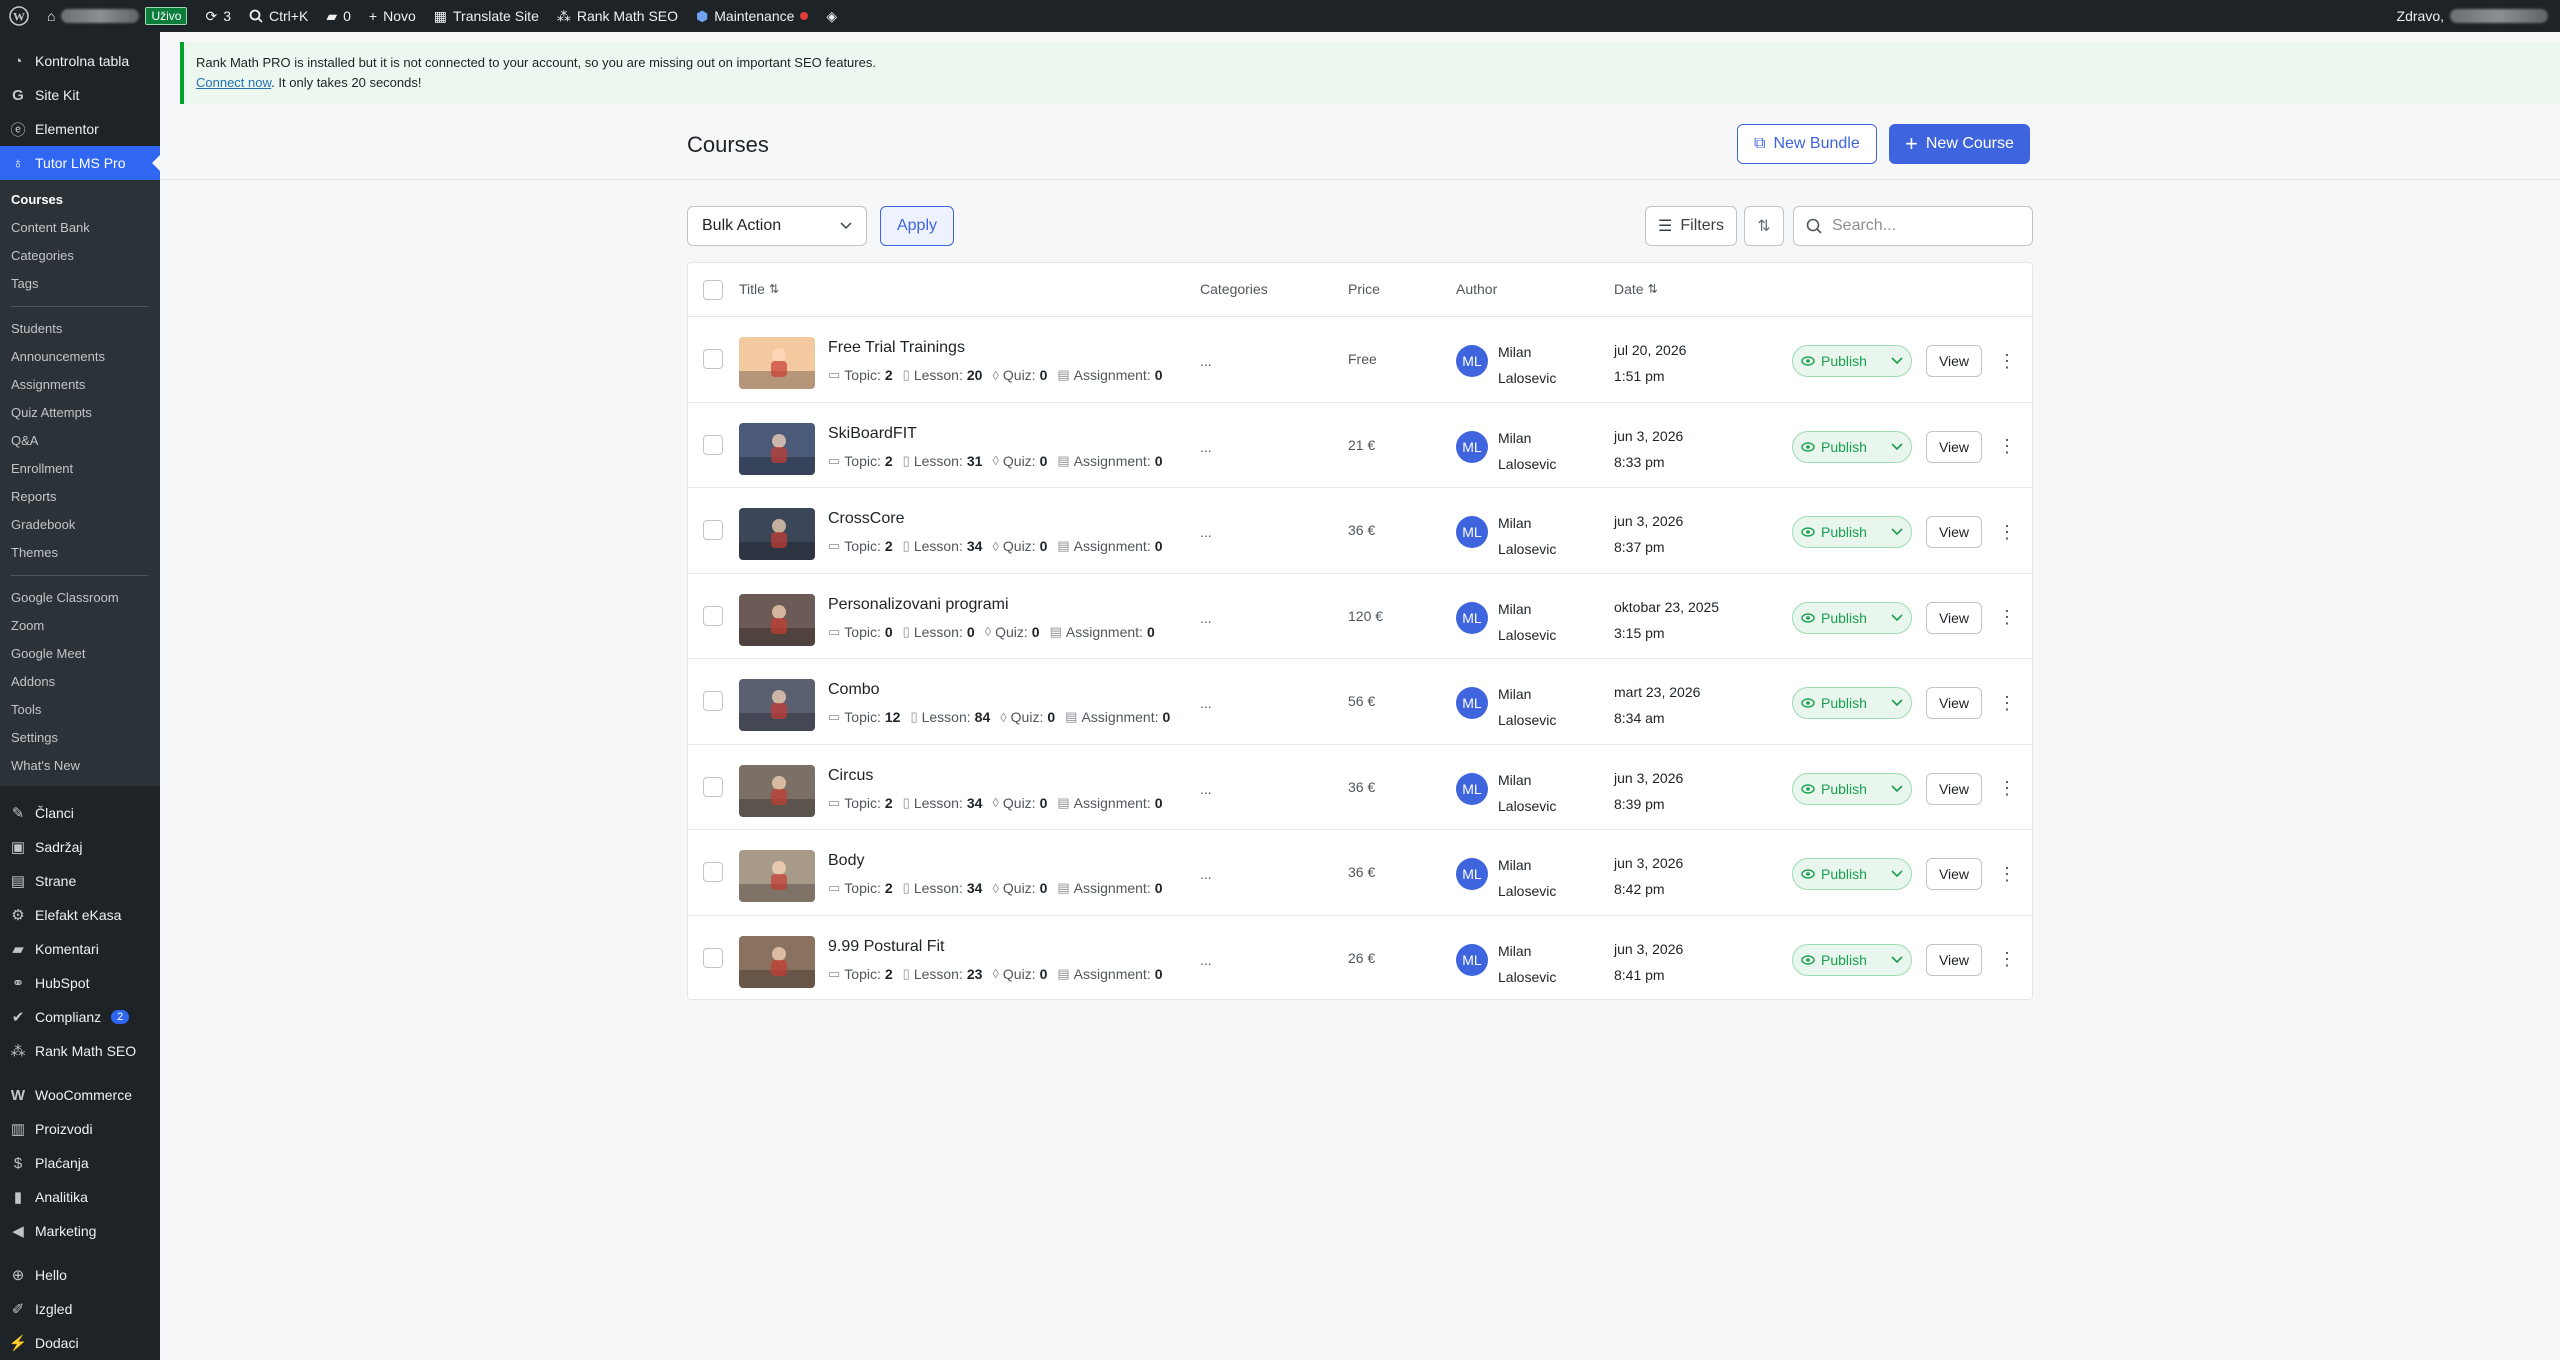 This screenshot has width=2560, height=1360. I want to click on updates-menu: ⟳ 3, so click(218, 16).